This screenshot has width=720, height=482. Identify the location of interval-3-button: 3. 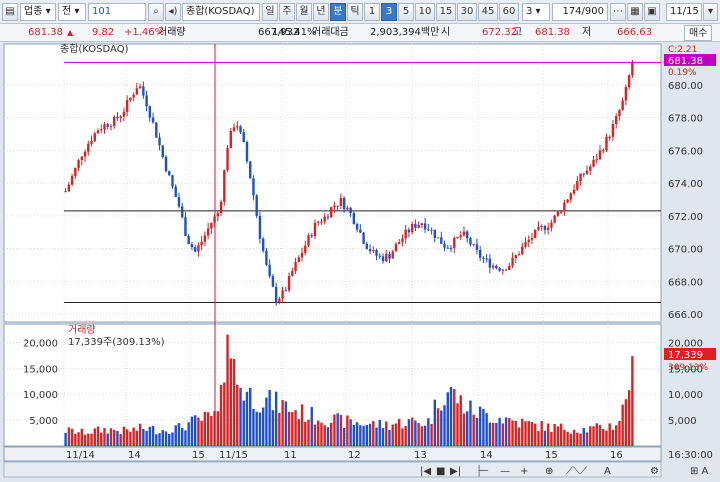
(389, 12).